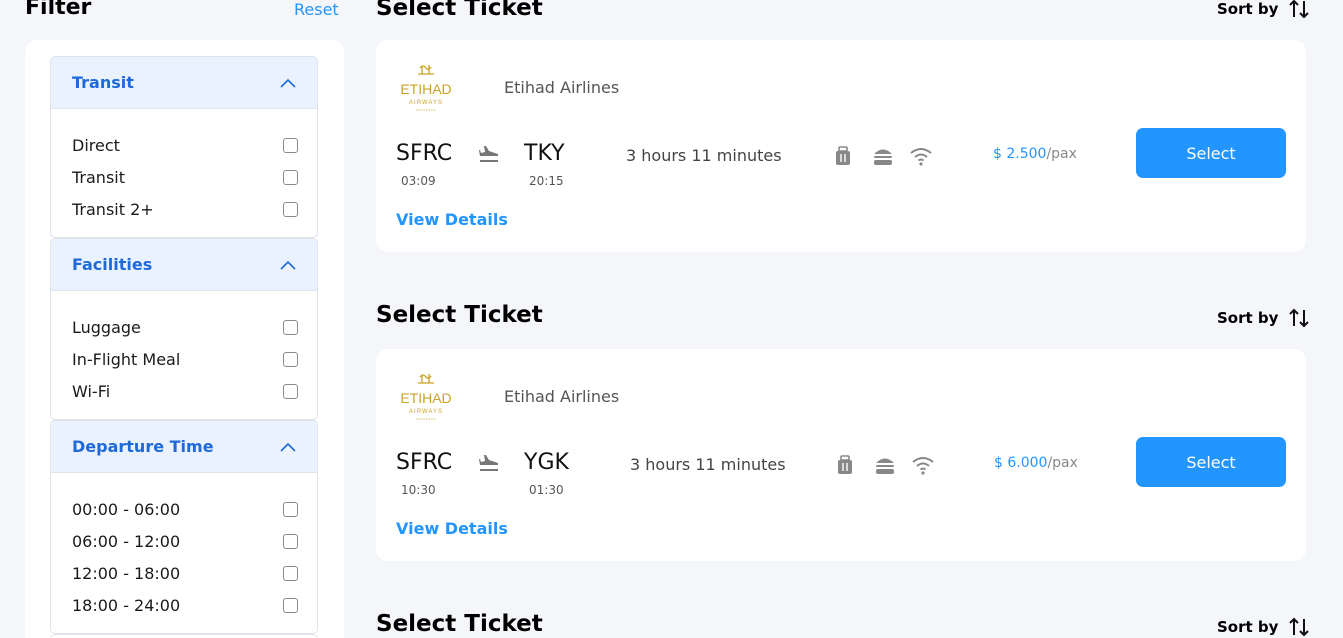 Image resolution: width=1343 pixels, height=638 pixels. What do you see at coordinates (185, 573) in the screenshot?
I see `filter-option-time-2: 12:00 - 18:00` at bounding box center [185, 573].